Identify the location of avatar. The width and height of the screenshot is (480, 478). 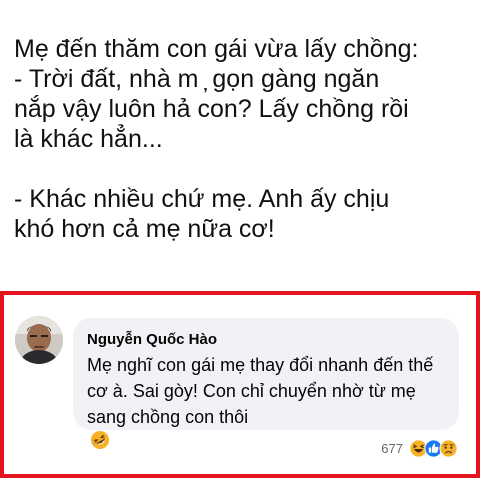
(39, 340).